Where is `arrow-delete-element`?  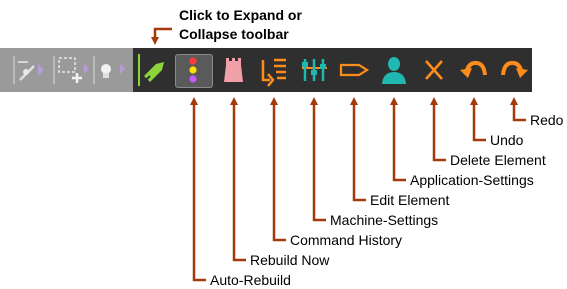
arrow-delete-element is located at coordinates (438, 129).